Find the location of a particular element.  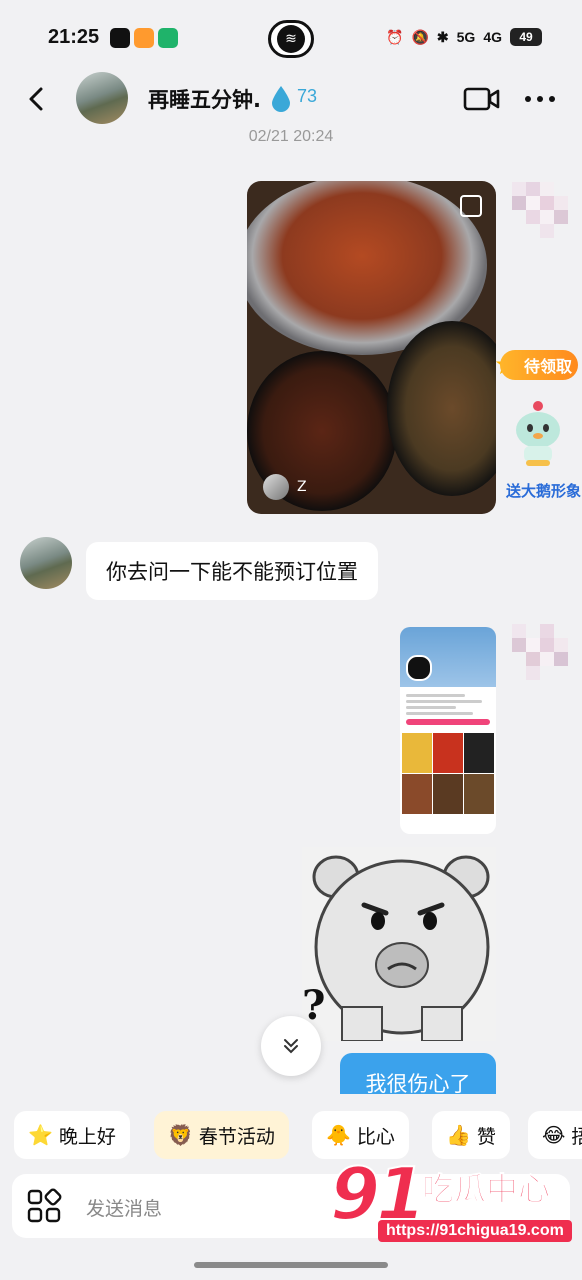

shared-profile-card is located at coordinates (448, 730).